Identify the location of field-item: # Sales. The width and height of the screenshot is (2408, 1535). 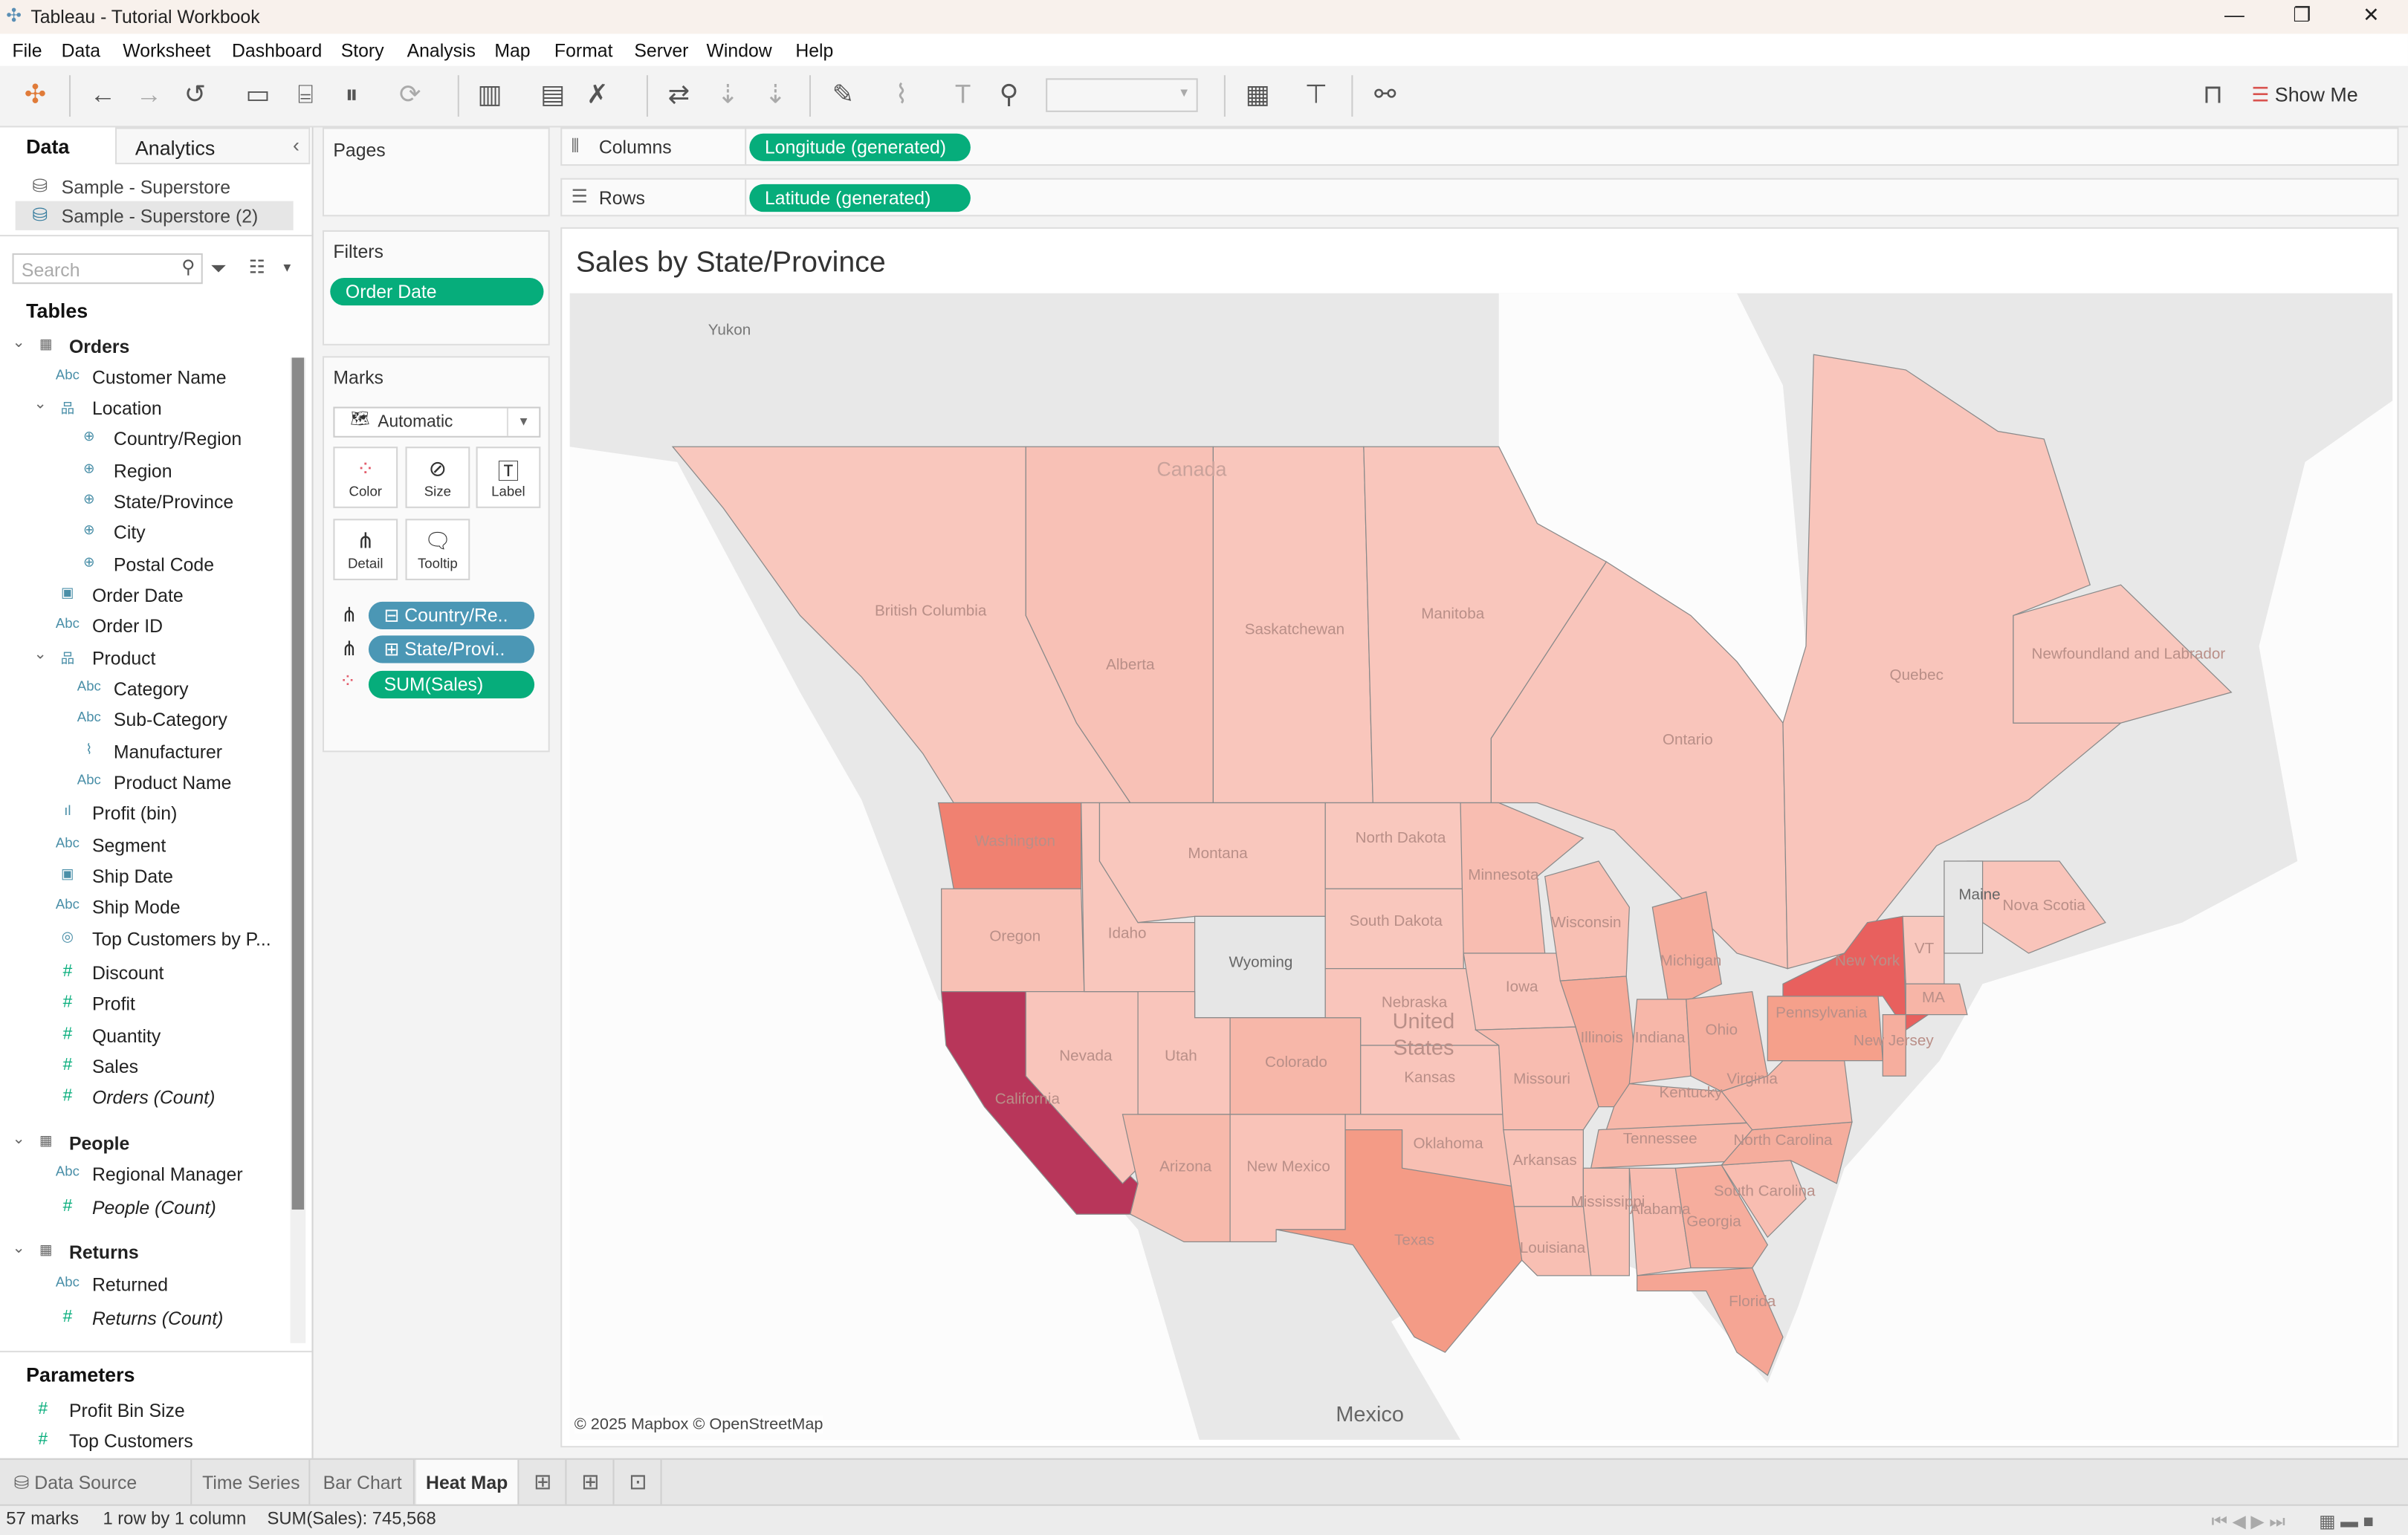
(142, 1066).